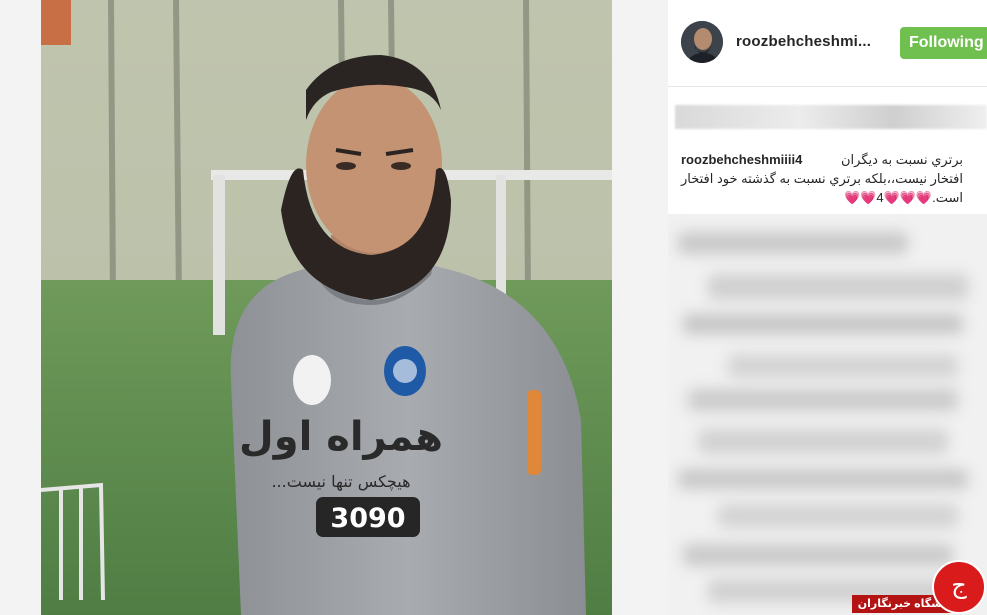 This screenshot has width=987, height=615. What do you see at coordinates (831, 117) in the screenshot?
I see `likes-bar-blurred` at bounding box center [831, 117].